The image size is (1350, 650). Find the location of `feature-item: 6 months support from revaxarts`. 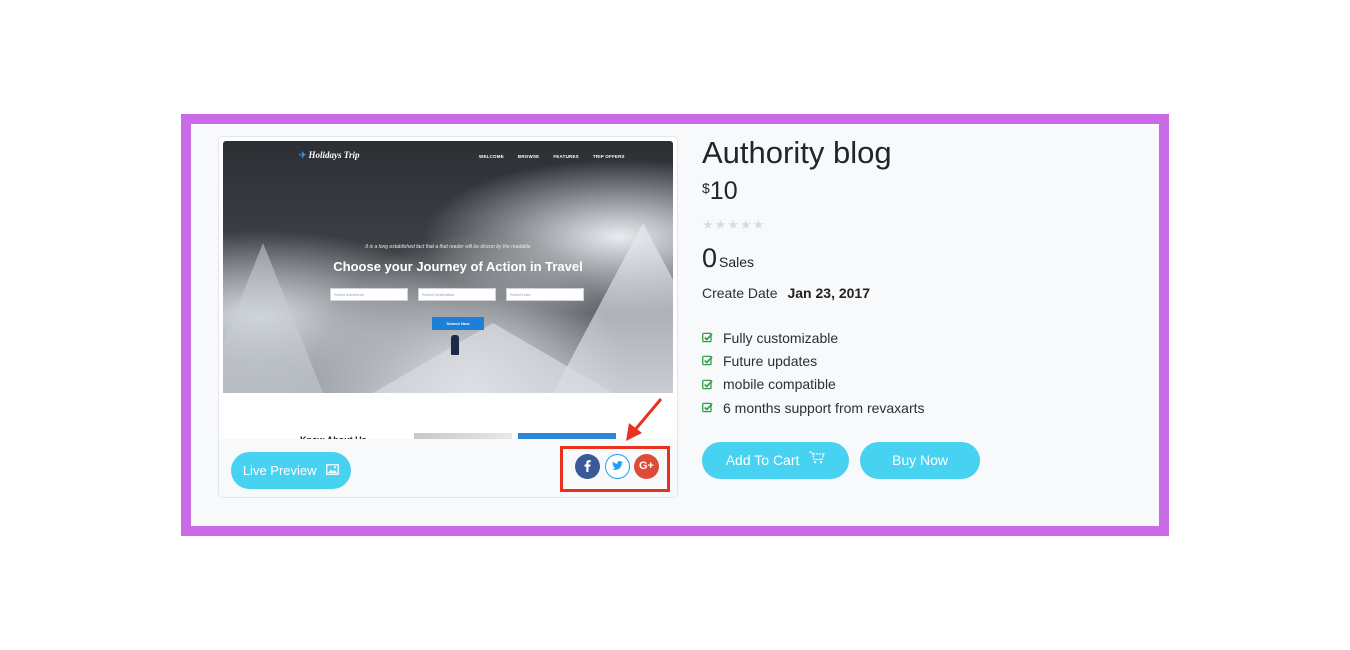

feature-item: 6 months support from revaxarts is located at coordinates (813, 407).